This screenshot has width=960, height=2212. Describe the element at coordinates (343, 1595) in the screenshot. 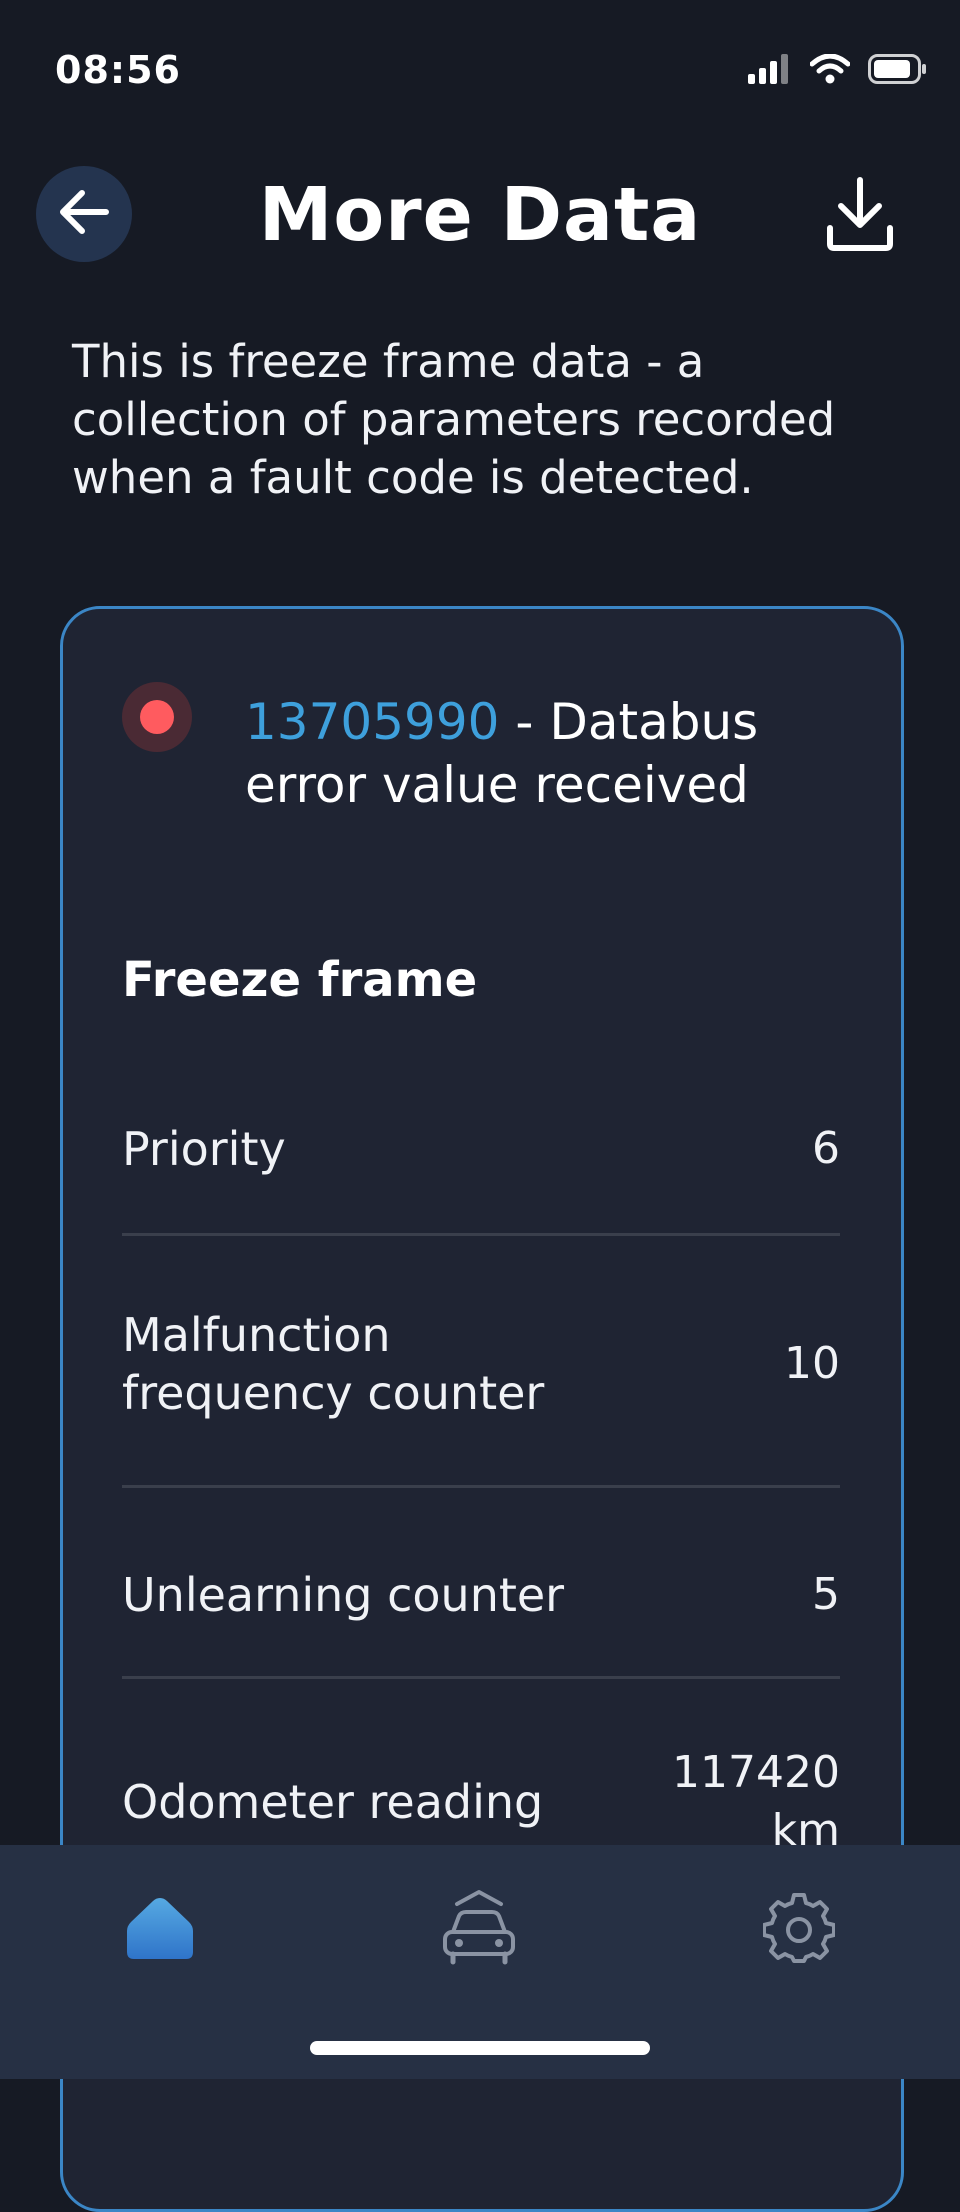

I see `row-label: Unlearning counter` at that location.